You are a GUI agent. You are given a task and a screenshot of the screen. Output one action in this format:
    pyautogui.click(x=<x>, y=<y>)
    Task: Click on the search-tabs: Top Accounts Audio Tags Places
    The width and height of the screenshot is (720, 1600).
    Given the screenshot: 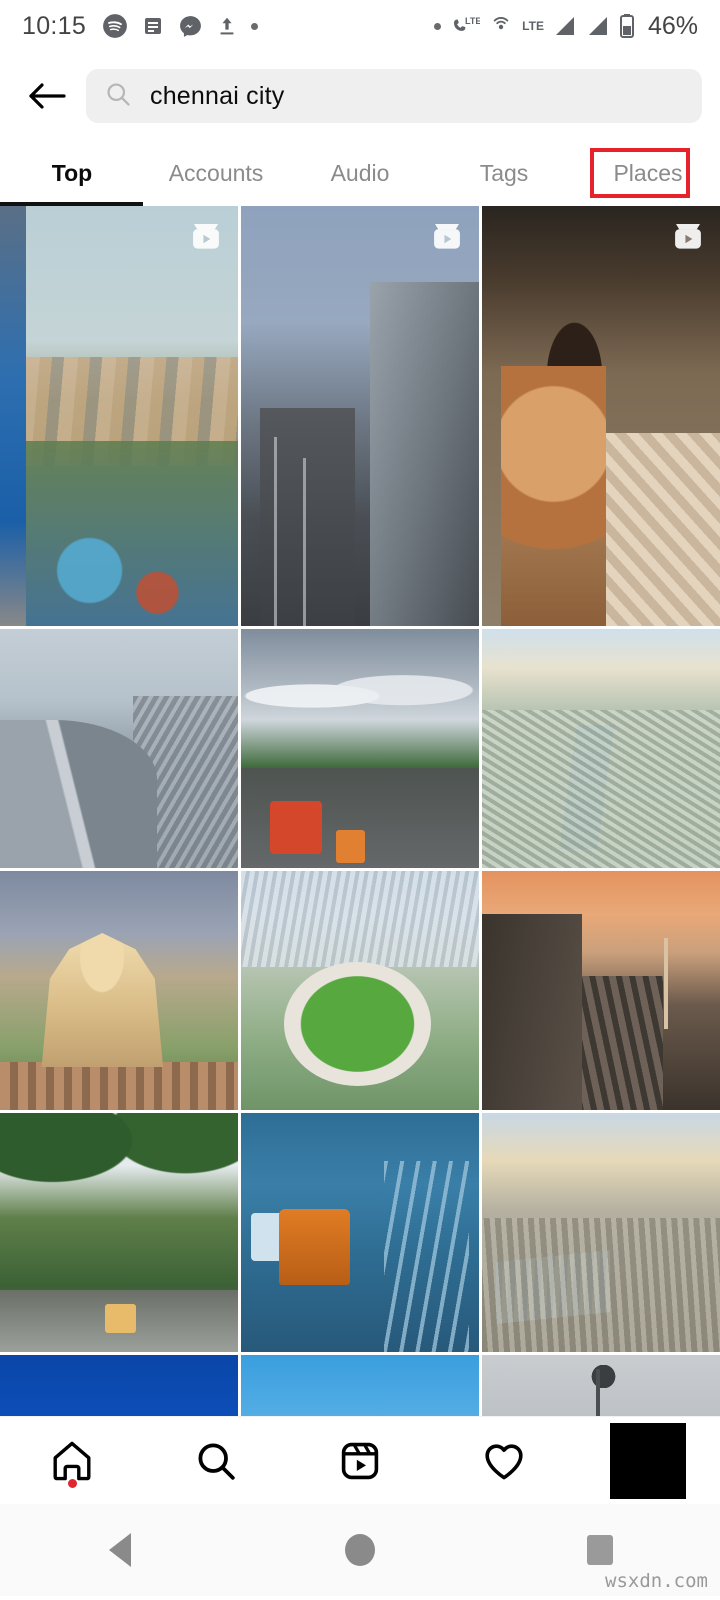 What is the action you would take?
    pyautogui.click(x=360, y=173)
    